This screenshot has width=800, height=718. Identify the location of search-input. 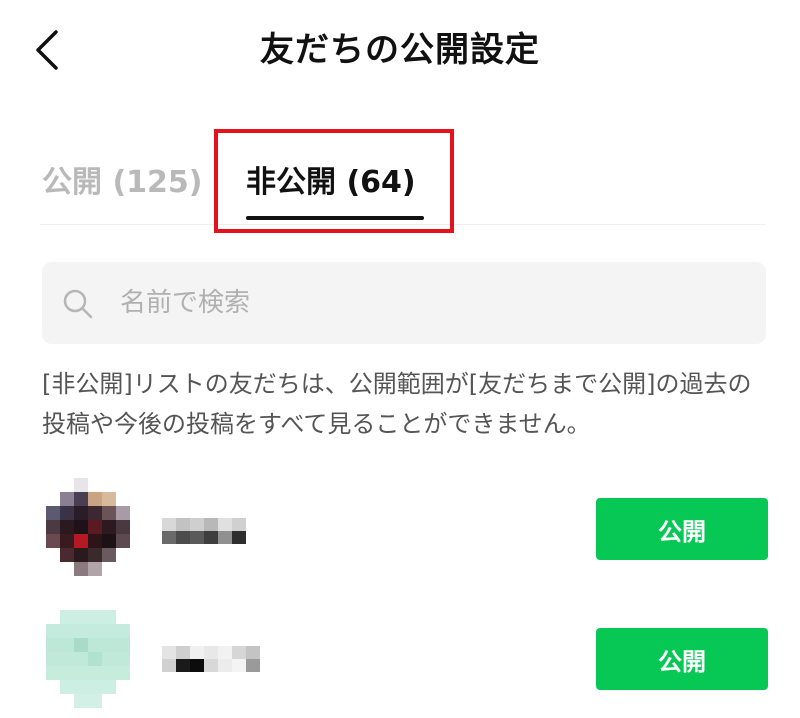
(430, 303).